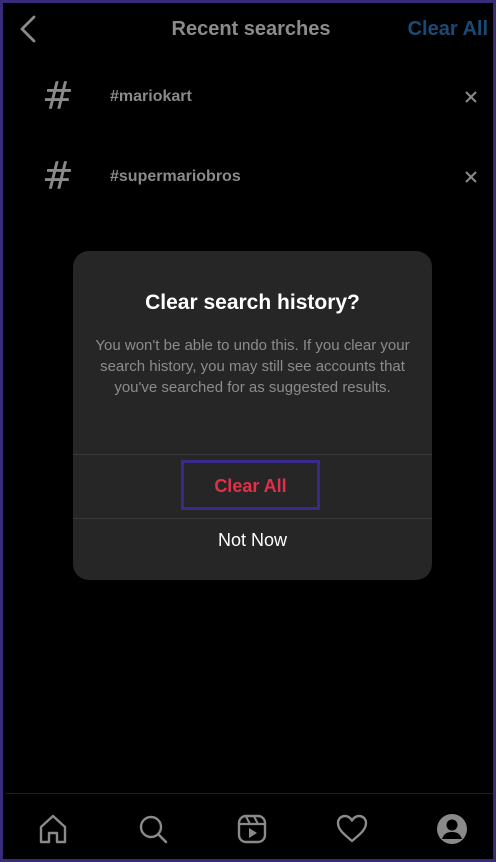 This screenshot has width=496, height=862. I want to click on recent-search-label: #supermariobros, so click(175, 176).